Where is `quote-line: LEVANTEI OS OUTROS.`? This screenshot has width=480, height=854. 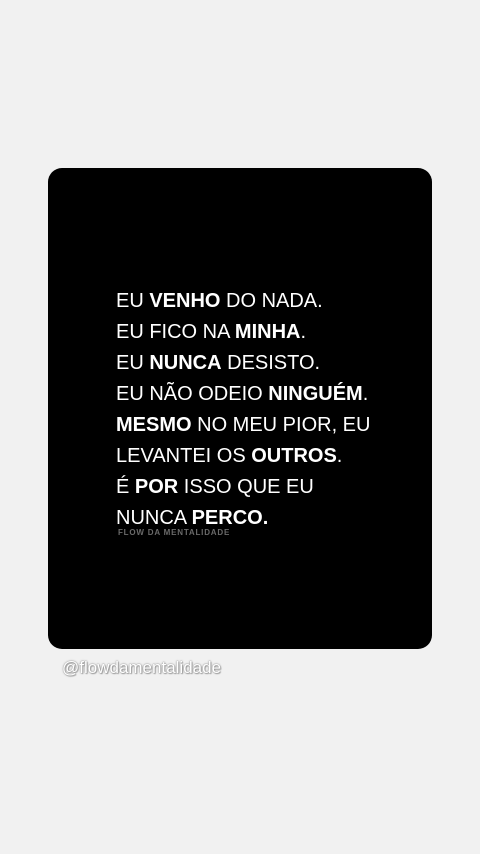 quote-line: LEVANTEI OS OUTROS. is located at coordinates (229, 456).